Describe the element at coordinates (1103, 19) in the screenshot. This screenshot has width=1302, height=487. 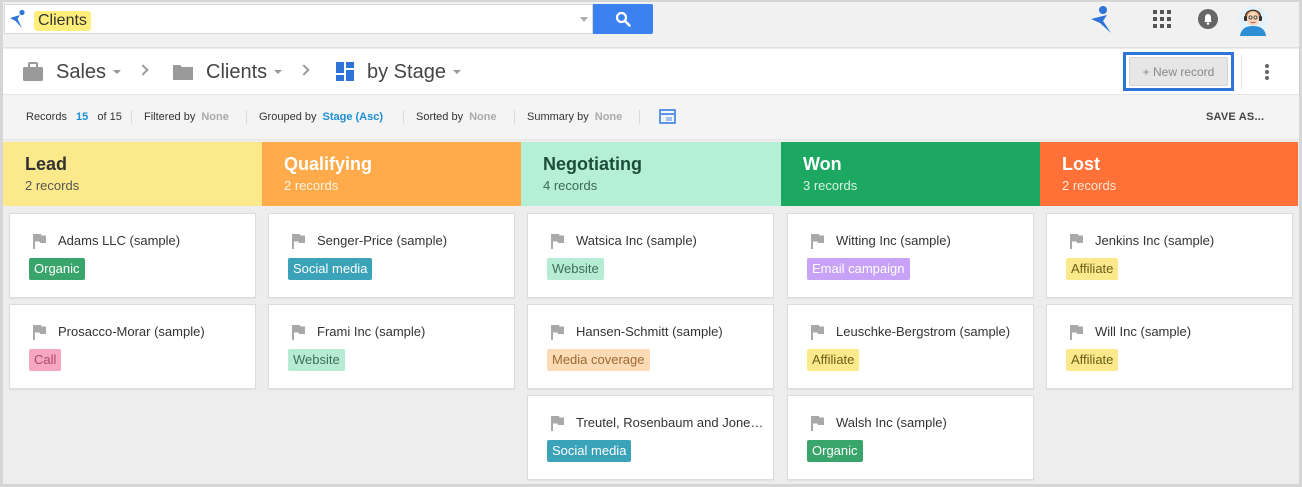
I see `brand-logo-icon` at that location.